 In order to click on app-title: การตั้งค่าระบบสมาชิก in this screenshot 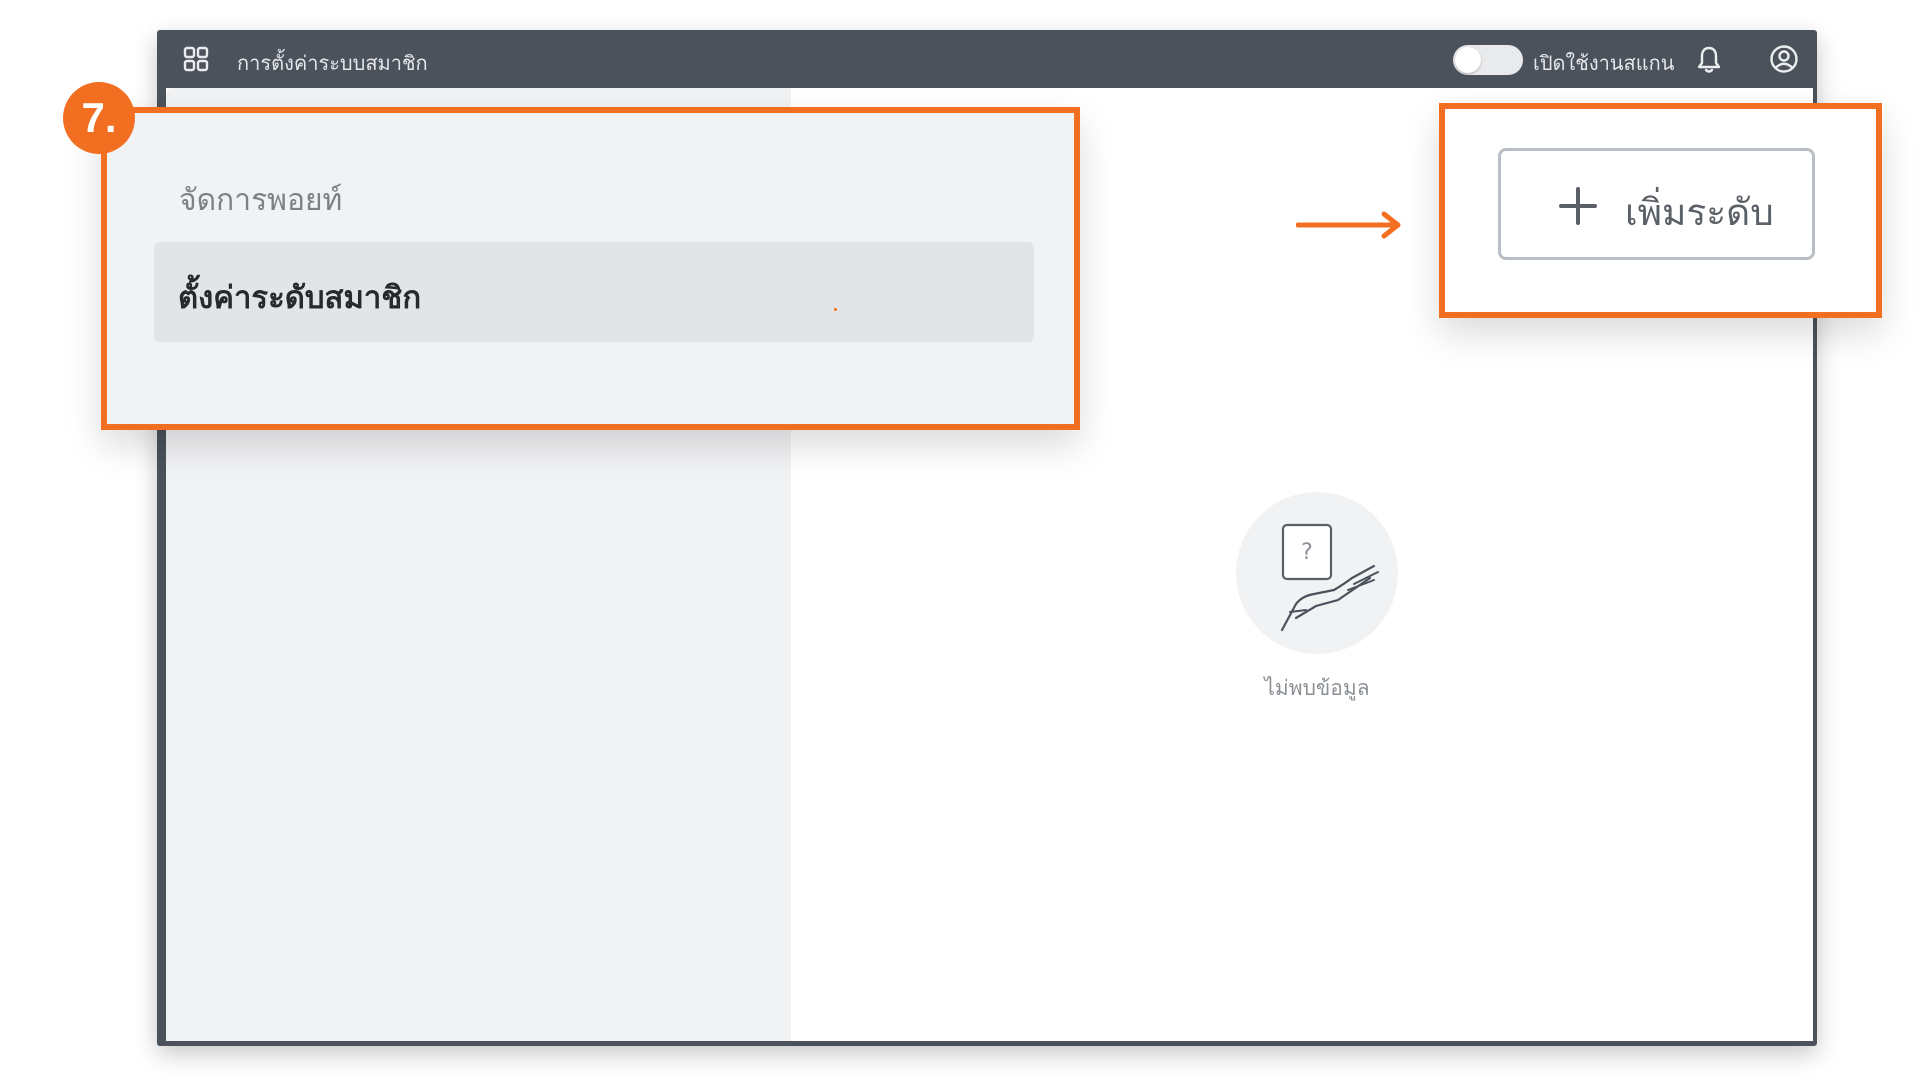, I will do `click(332, 63)`.